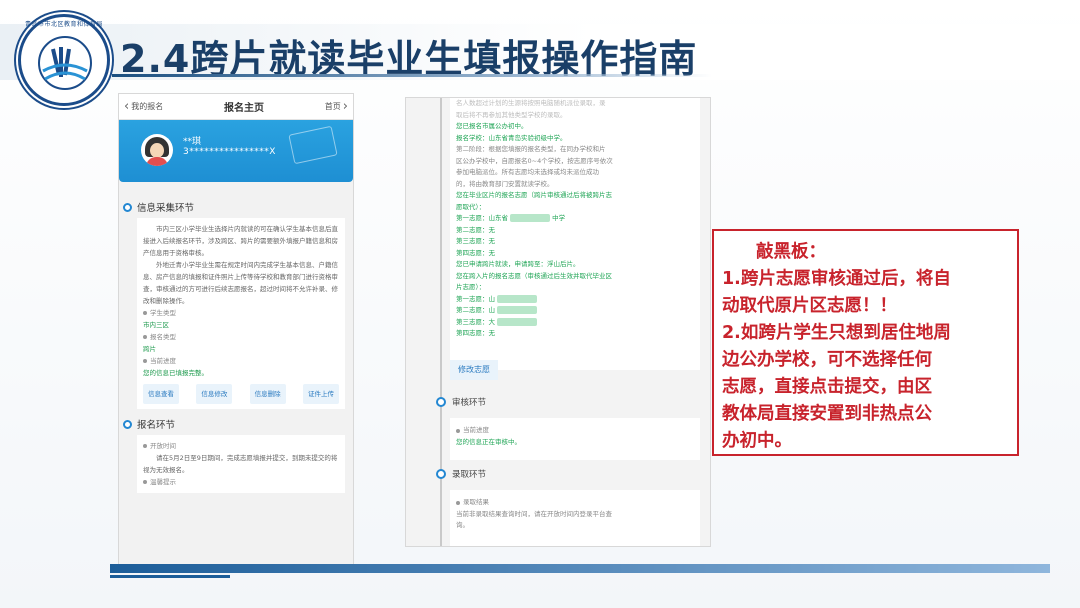 The width and height of the screenshot is (1080, 608). Describe the element at coordinates (575, 311) in the screenshot. I see `cross-wish-2: 第二志愿：山` at that location.